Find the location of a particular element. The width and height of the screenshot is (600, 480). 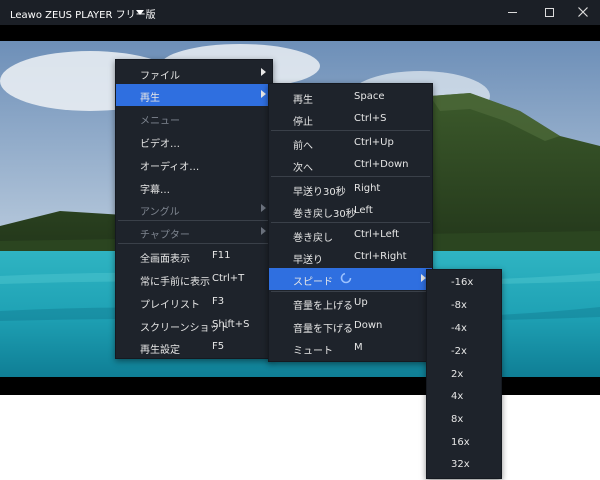

menu-item-shortcut: Ctrl+S is located at coordinates (370, 118).